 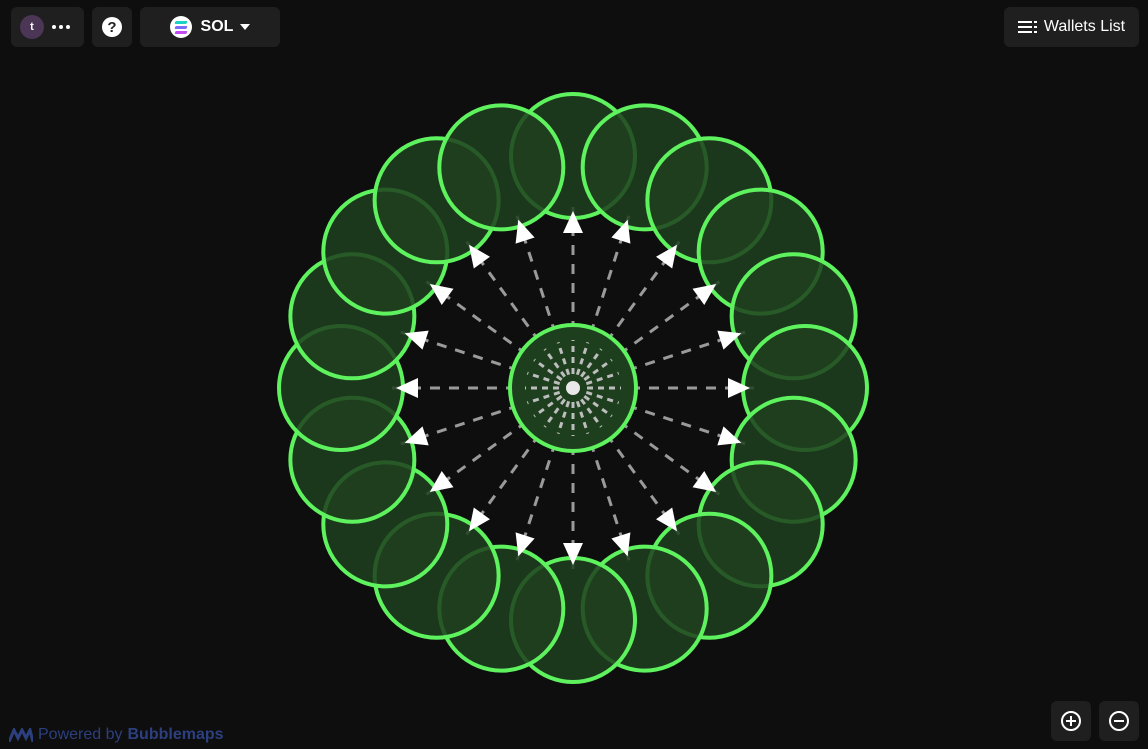 I want to click on avatar: t, so click(x=32, y=27).